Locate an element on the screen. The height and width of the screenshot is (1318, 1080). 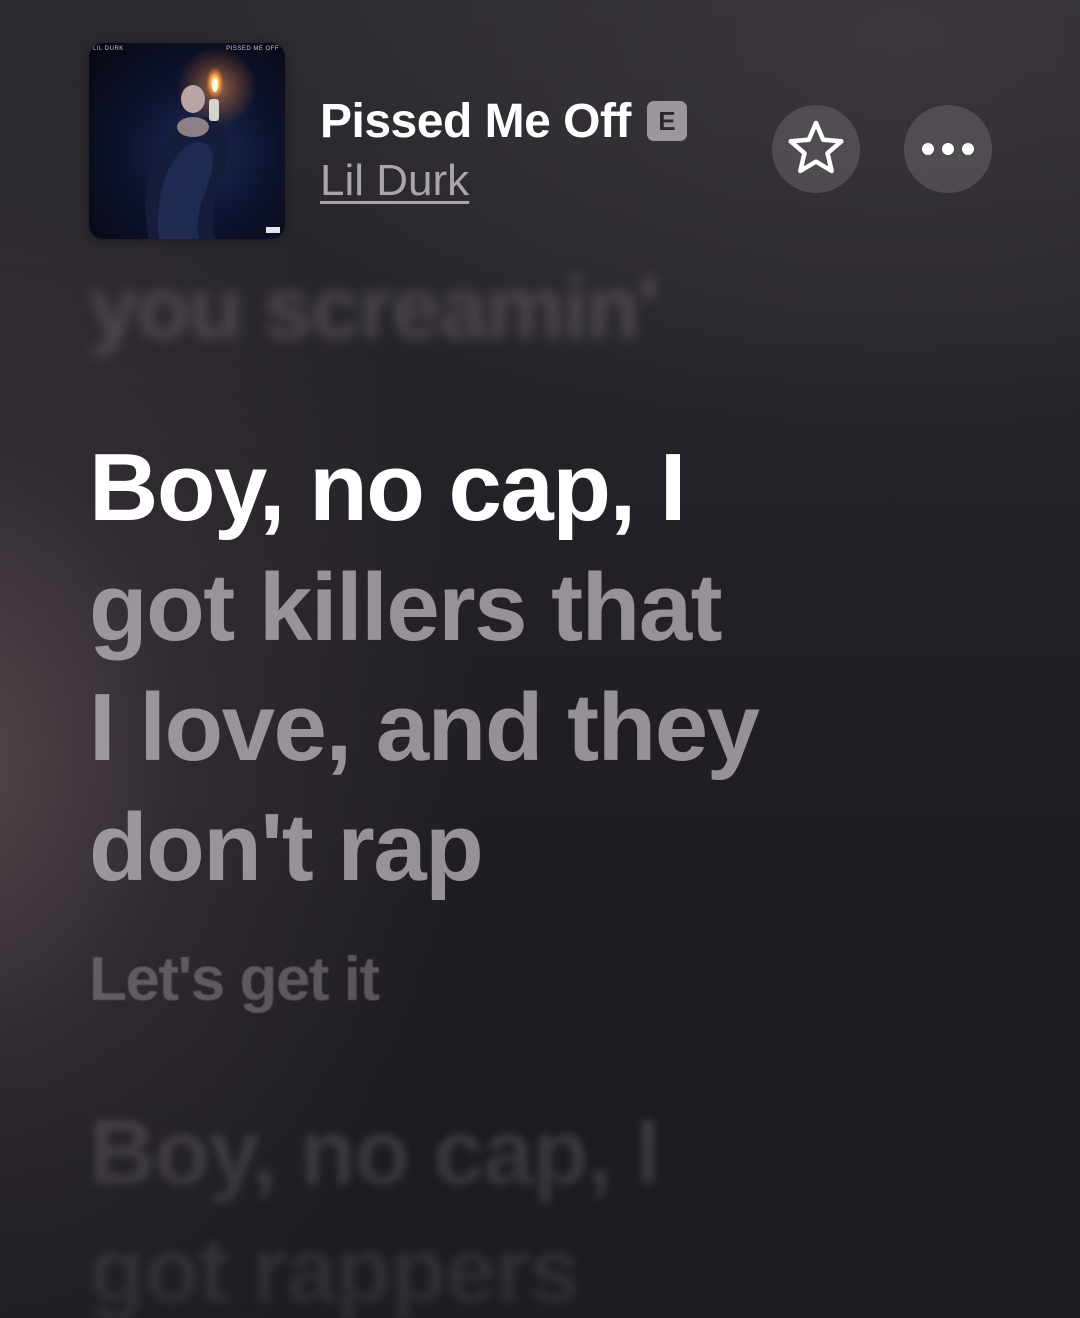
lyric-following-1: Boy, no cap, I is located at coordinates (375, 1153).